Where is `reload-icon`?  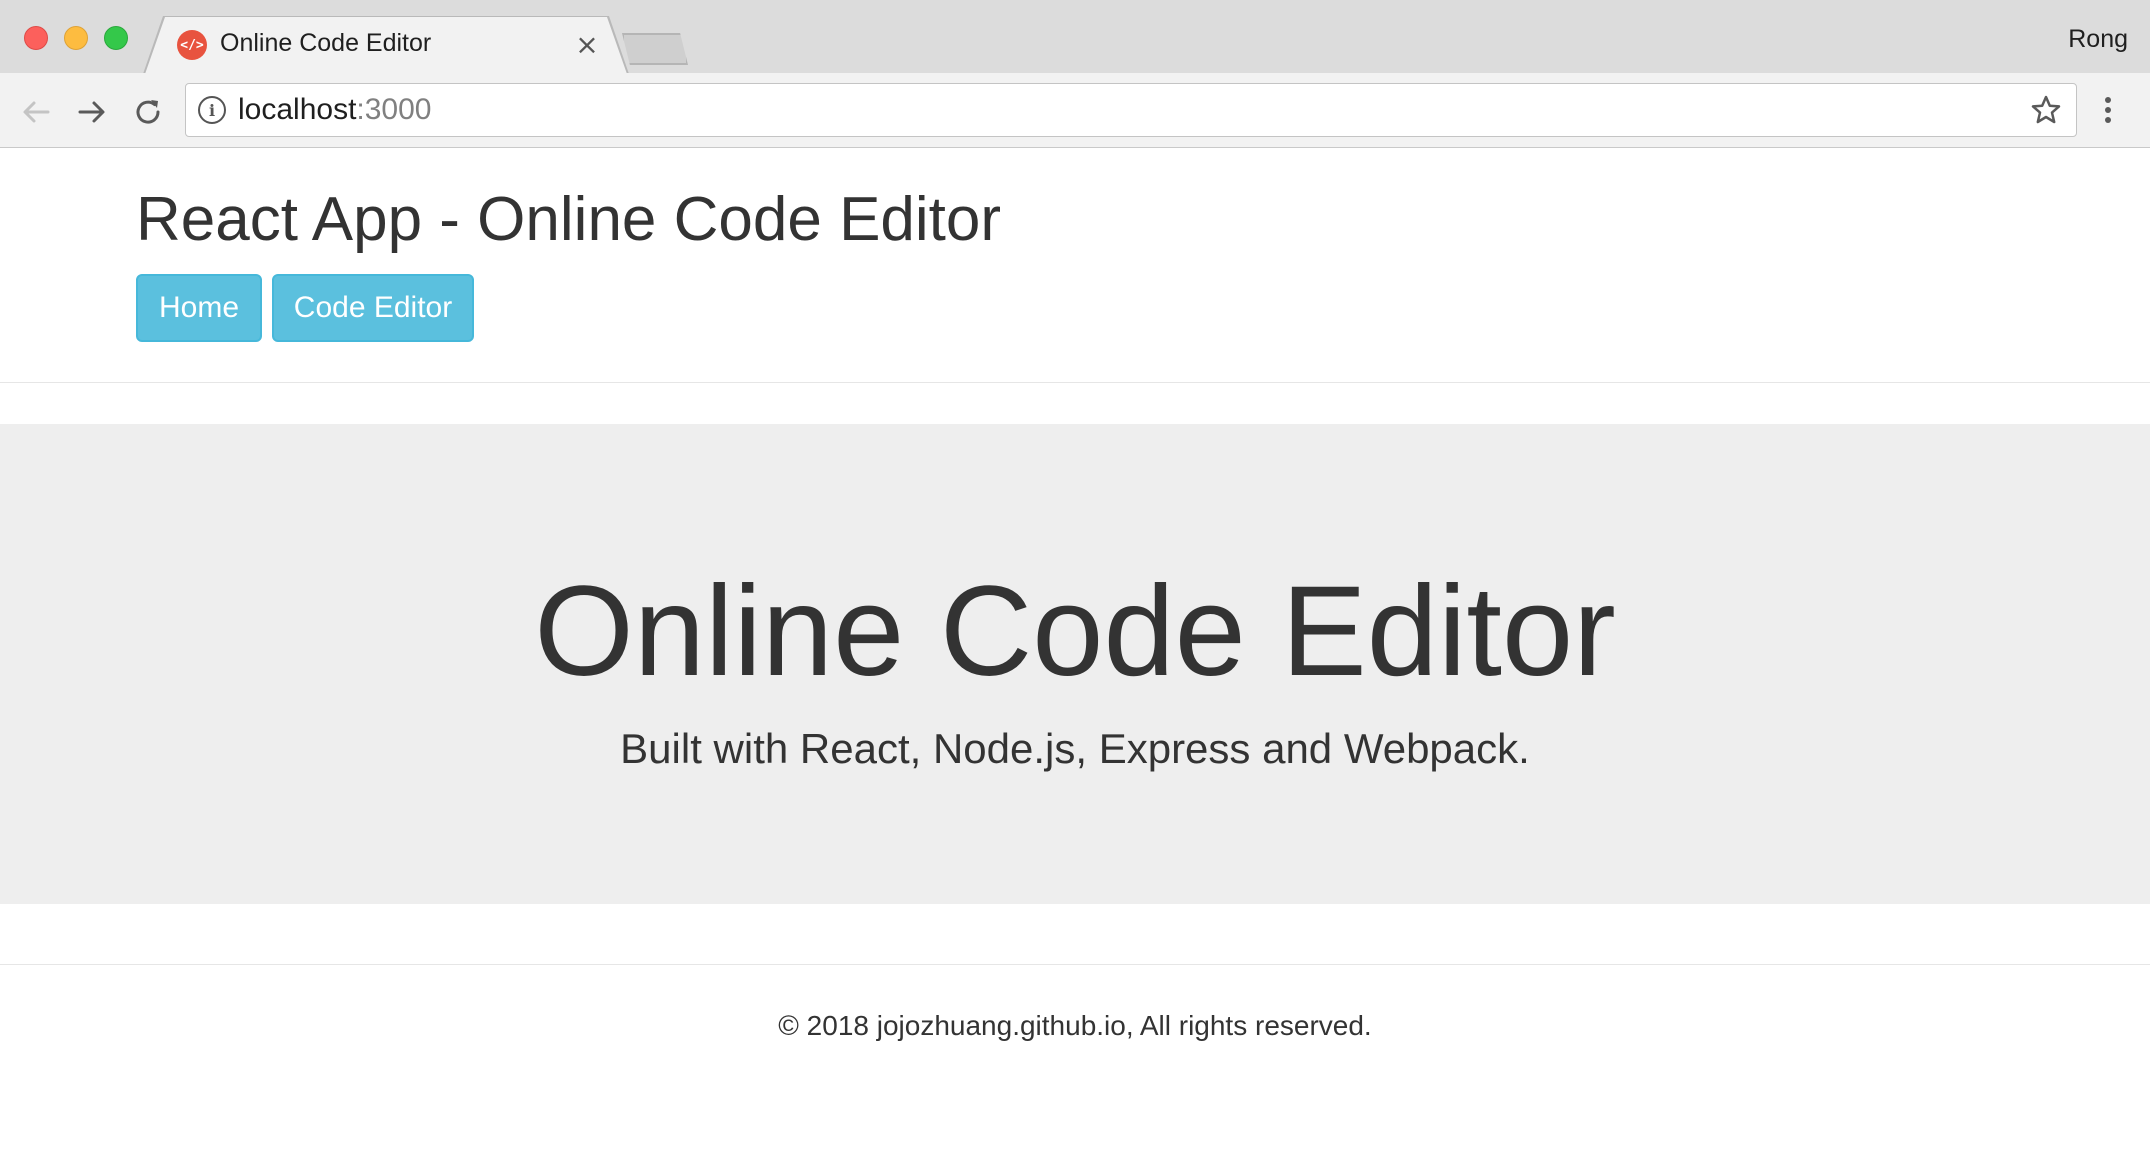 reload-icon is located at coordinates (148, 112).